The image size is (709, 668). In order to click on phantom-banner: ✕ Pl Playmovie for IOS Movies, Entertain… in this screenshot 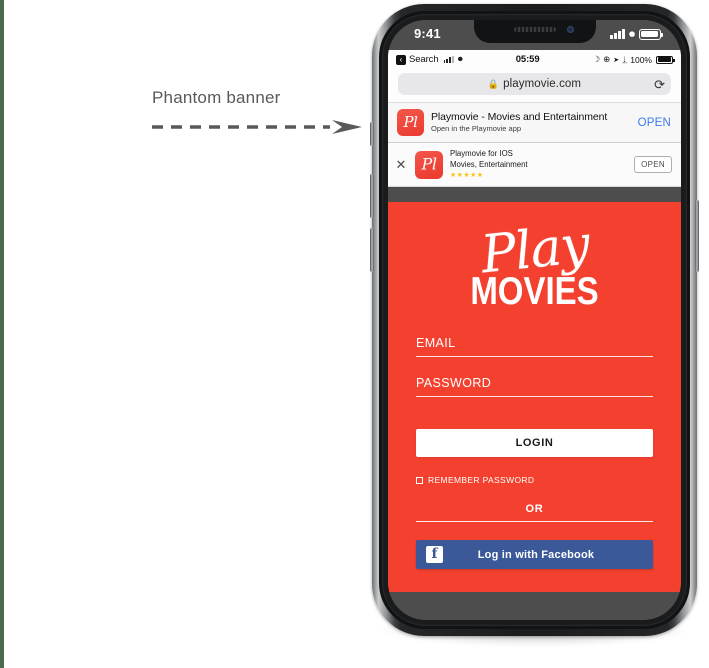, I will do `click(534, 165)`.